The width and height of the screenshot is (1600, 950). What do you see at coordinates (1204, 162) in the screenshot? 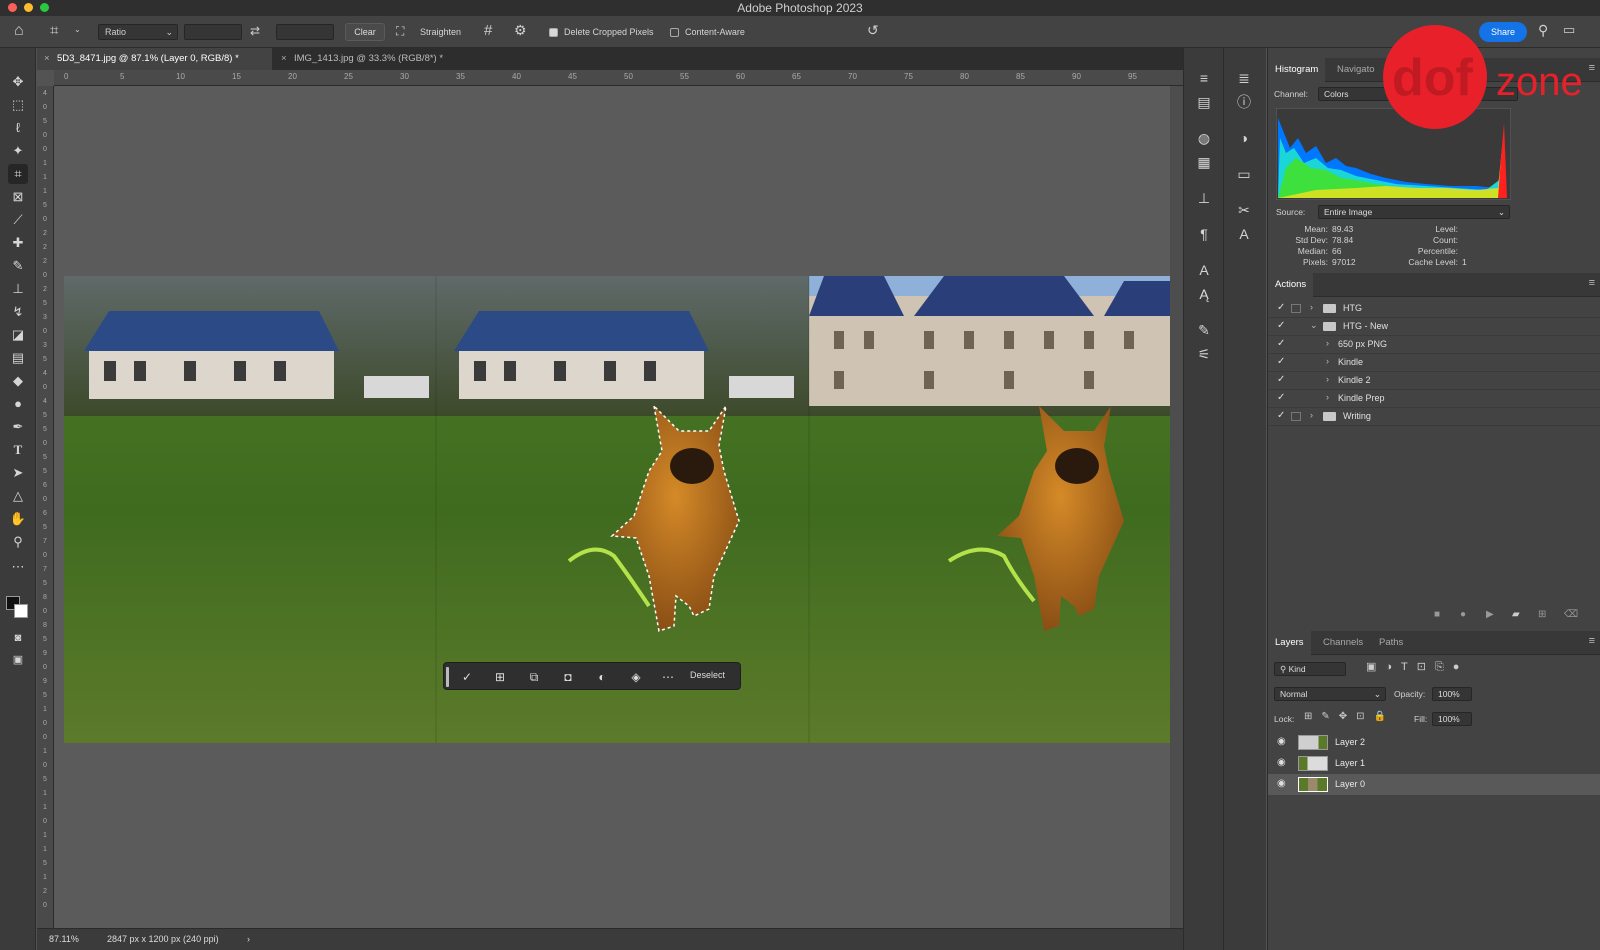
I see `swatches-icon: ▦` at bounding box center [1204, 162].